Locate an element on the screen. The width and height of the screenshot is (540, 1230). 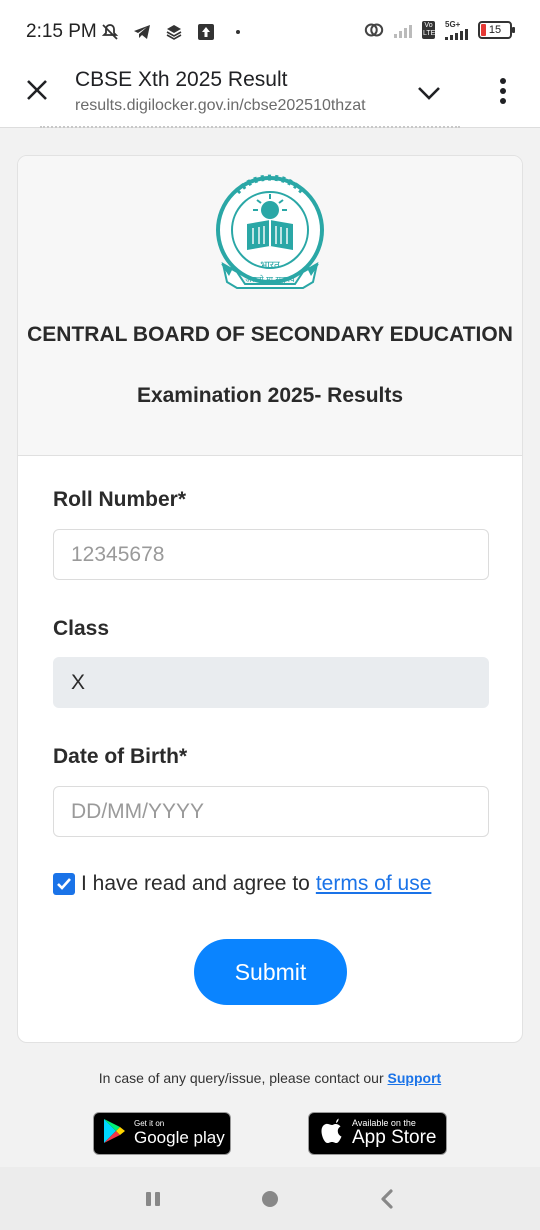
status-time: 2:15 PM is located at coordinates (61, 31).